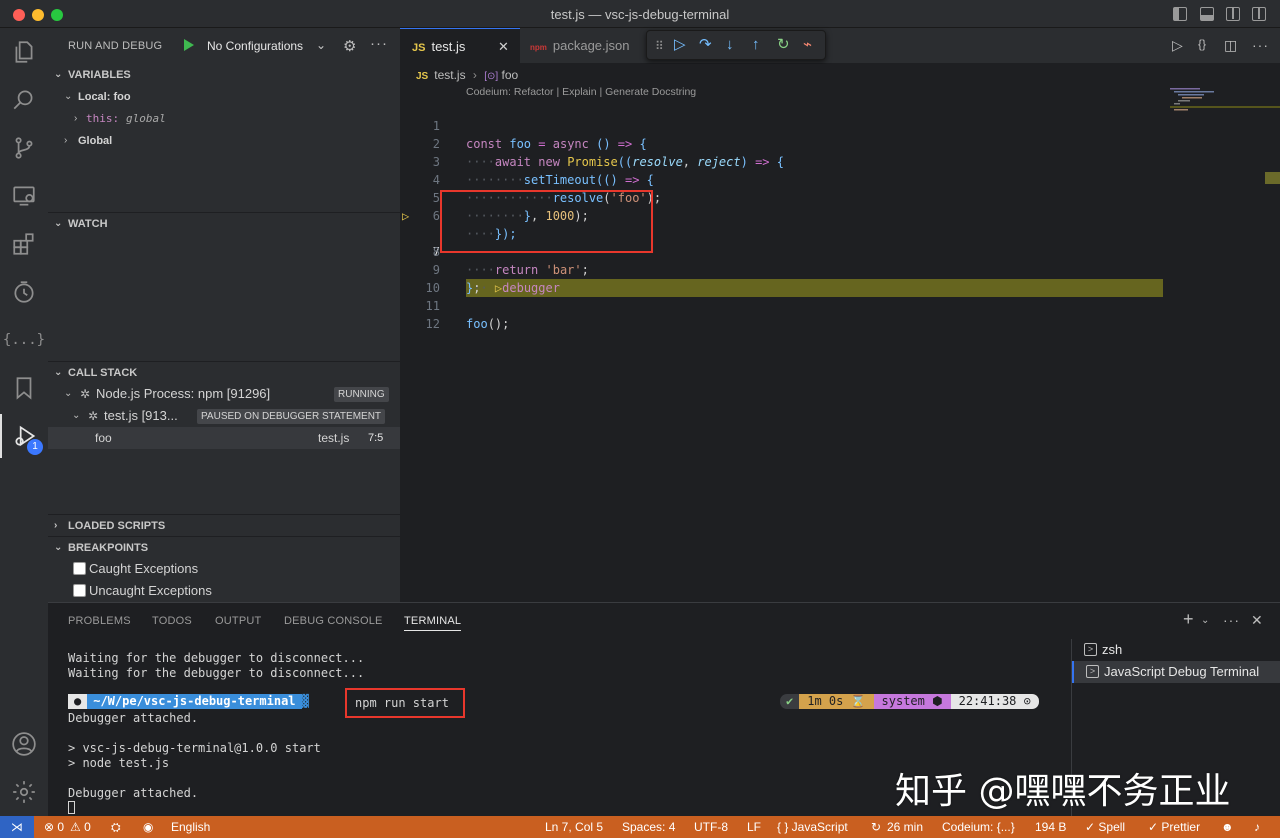  I want to click on terminal-cursor, so click(71, 807).